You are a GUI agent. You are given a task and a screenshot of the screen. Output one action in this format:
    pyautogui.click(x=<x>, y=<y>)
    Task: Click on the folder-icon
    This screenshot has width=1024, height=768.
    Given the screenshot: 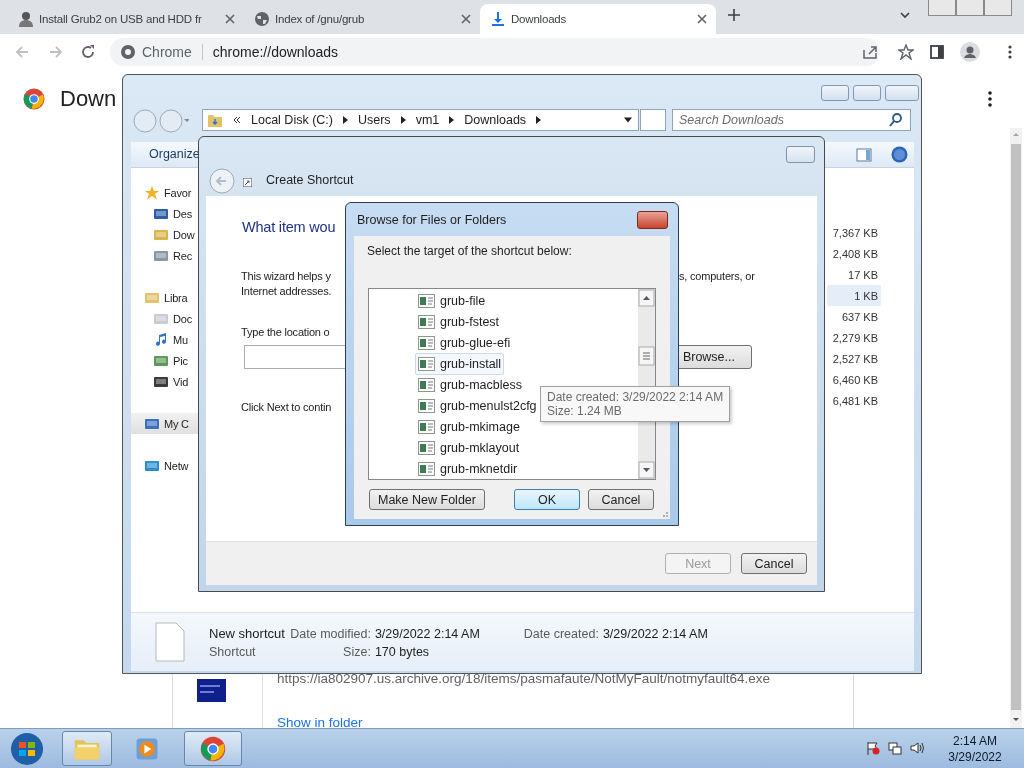 What is the action you would take?
    pyautogui.click(x=215, y=120)
    